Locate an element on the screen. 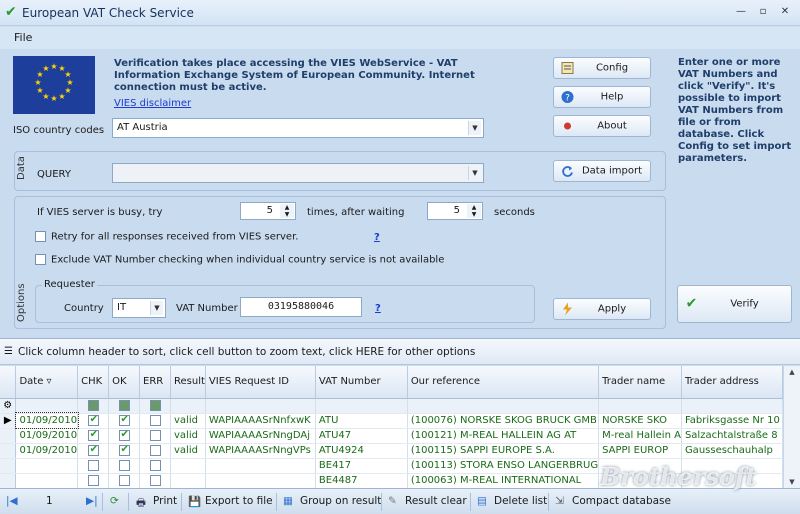  retry-help-link: ? is located at coordinates (377, 237).